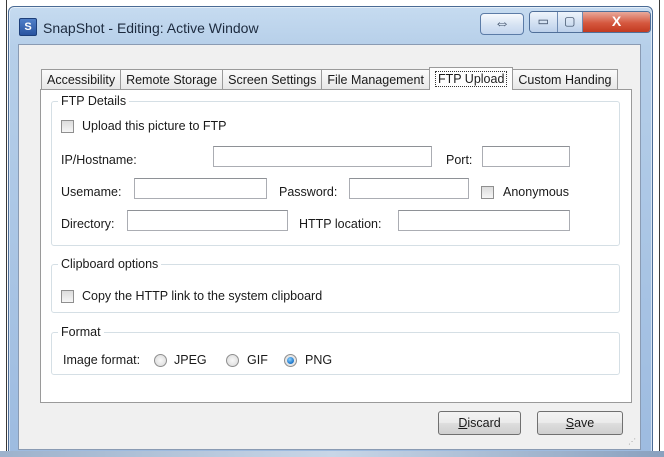  I want to click on radio-gif-label: GIF, so click(257, 360).